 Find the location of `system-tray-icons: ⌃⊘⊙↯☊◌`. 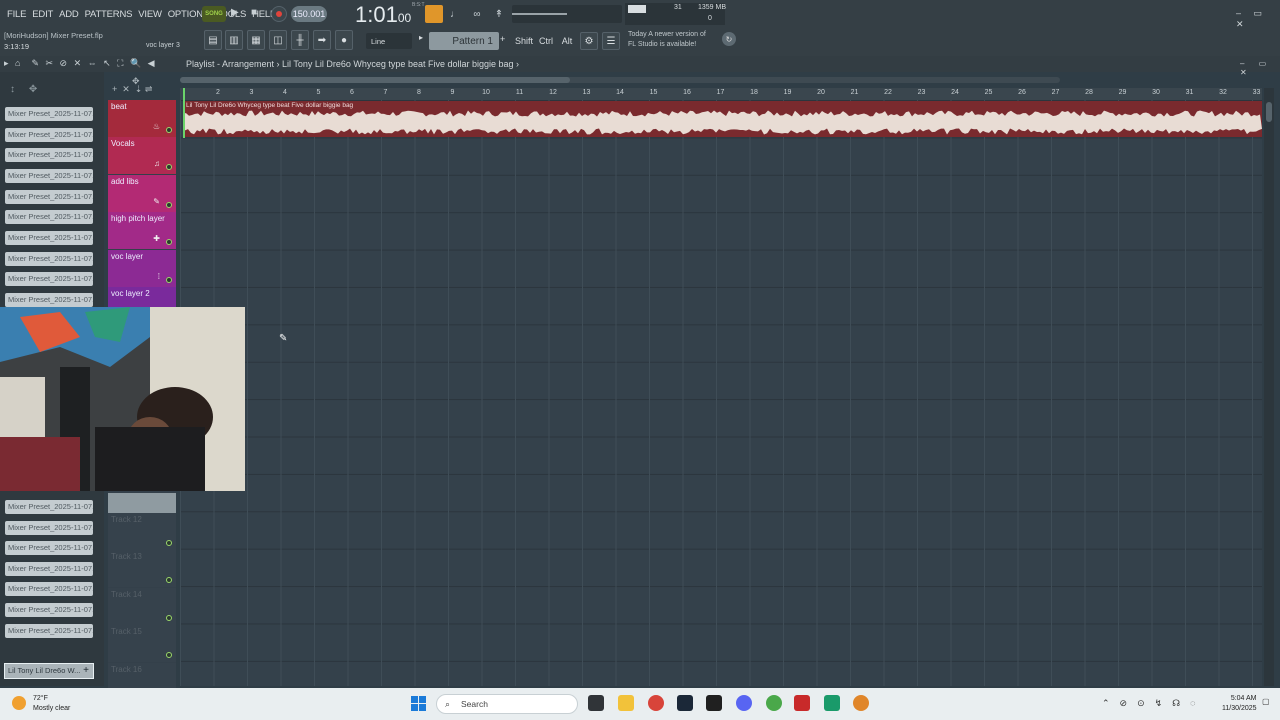

system-tray-icons: ⌃⊘⊙↯☊◌ is located at coordinates (1154, 703).